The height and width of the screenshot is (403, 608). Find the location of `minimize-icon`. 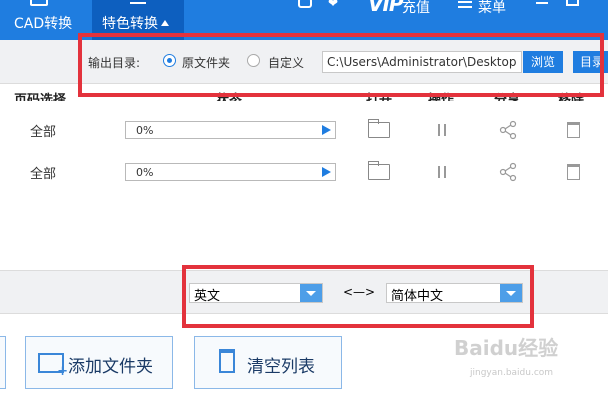

minimize-icon is located at coordinates (542, 3).